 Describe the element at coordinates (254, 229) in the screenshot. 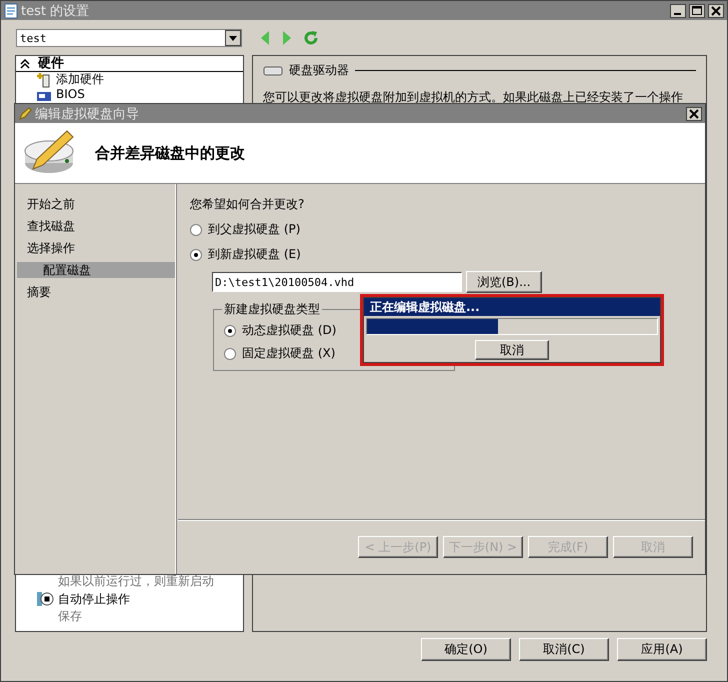

I see `option-label: 到父虚拟硬盘 (P)` at that location.